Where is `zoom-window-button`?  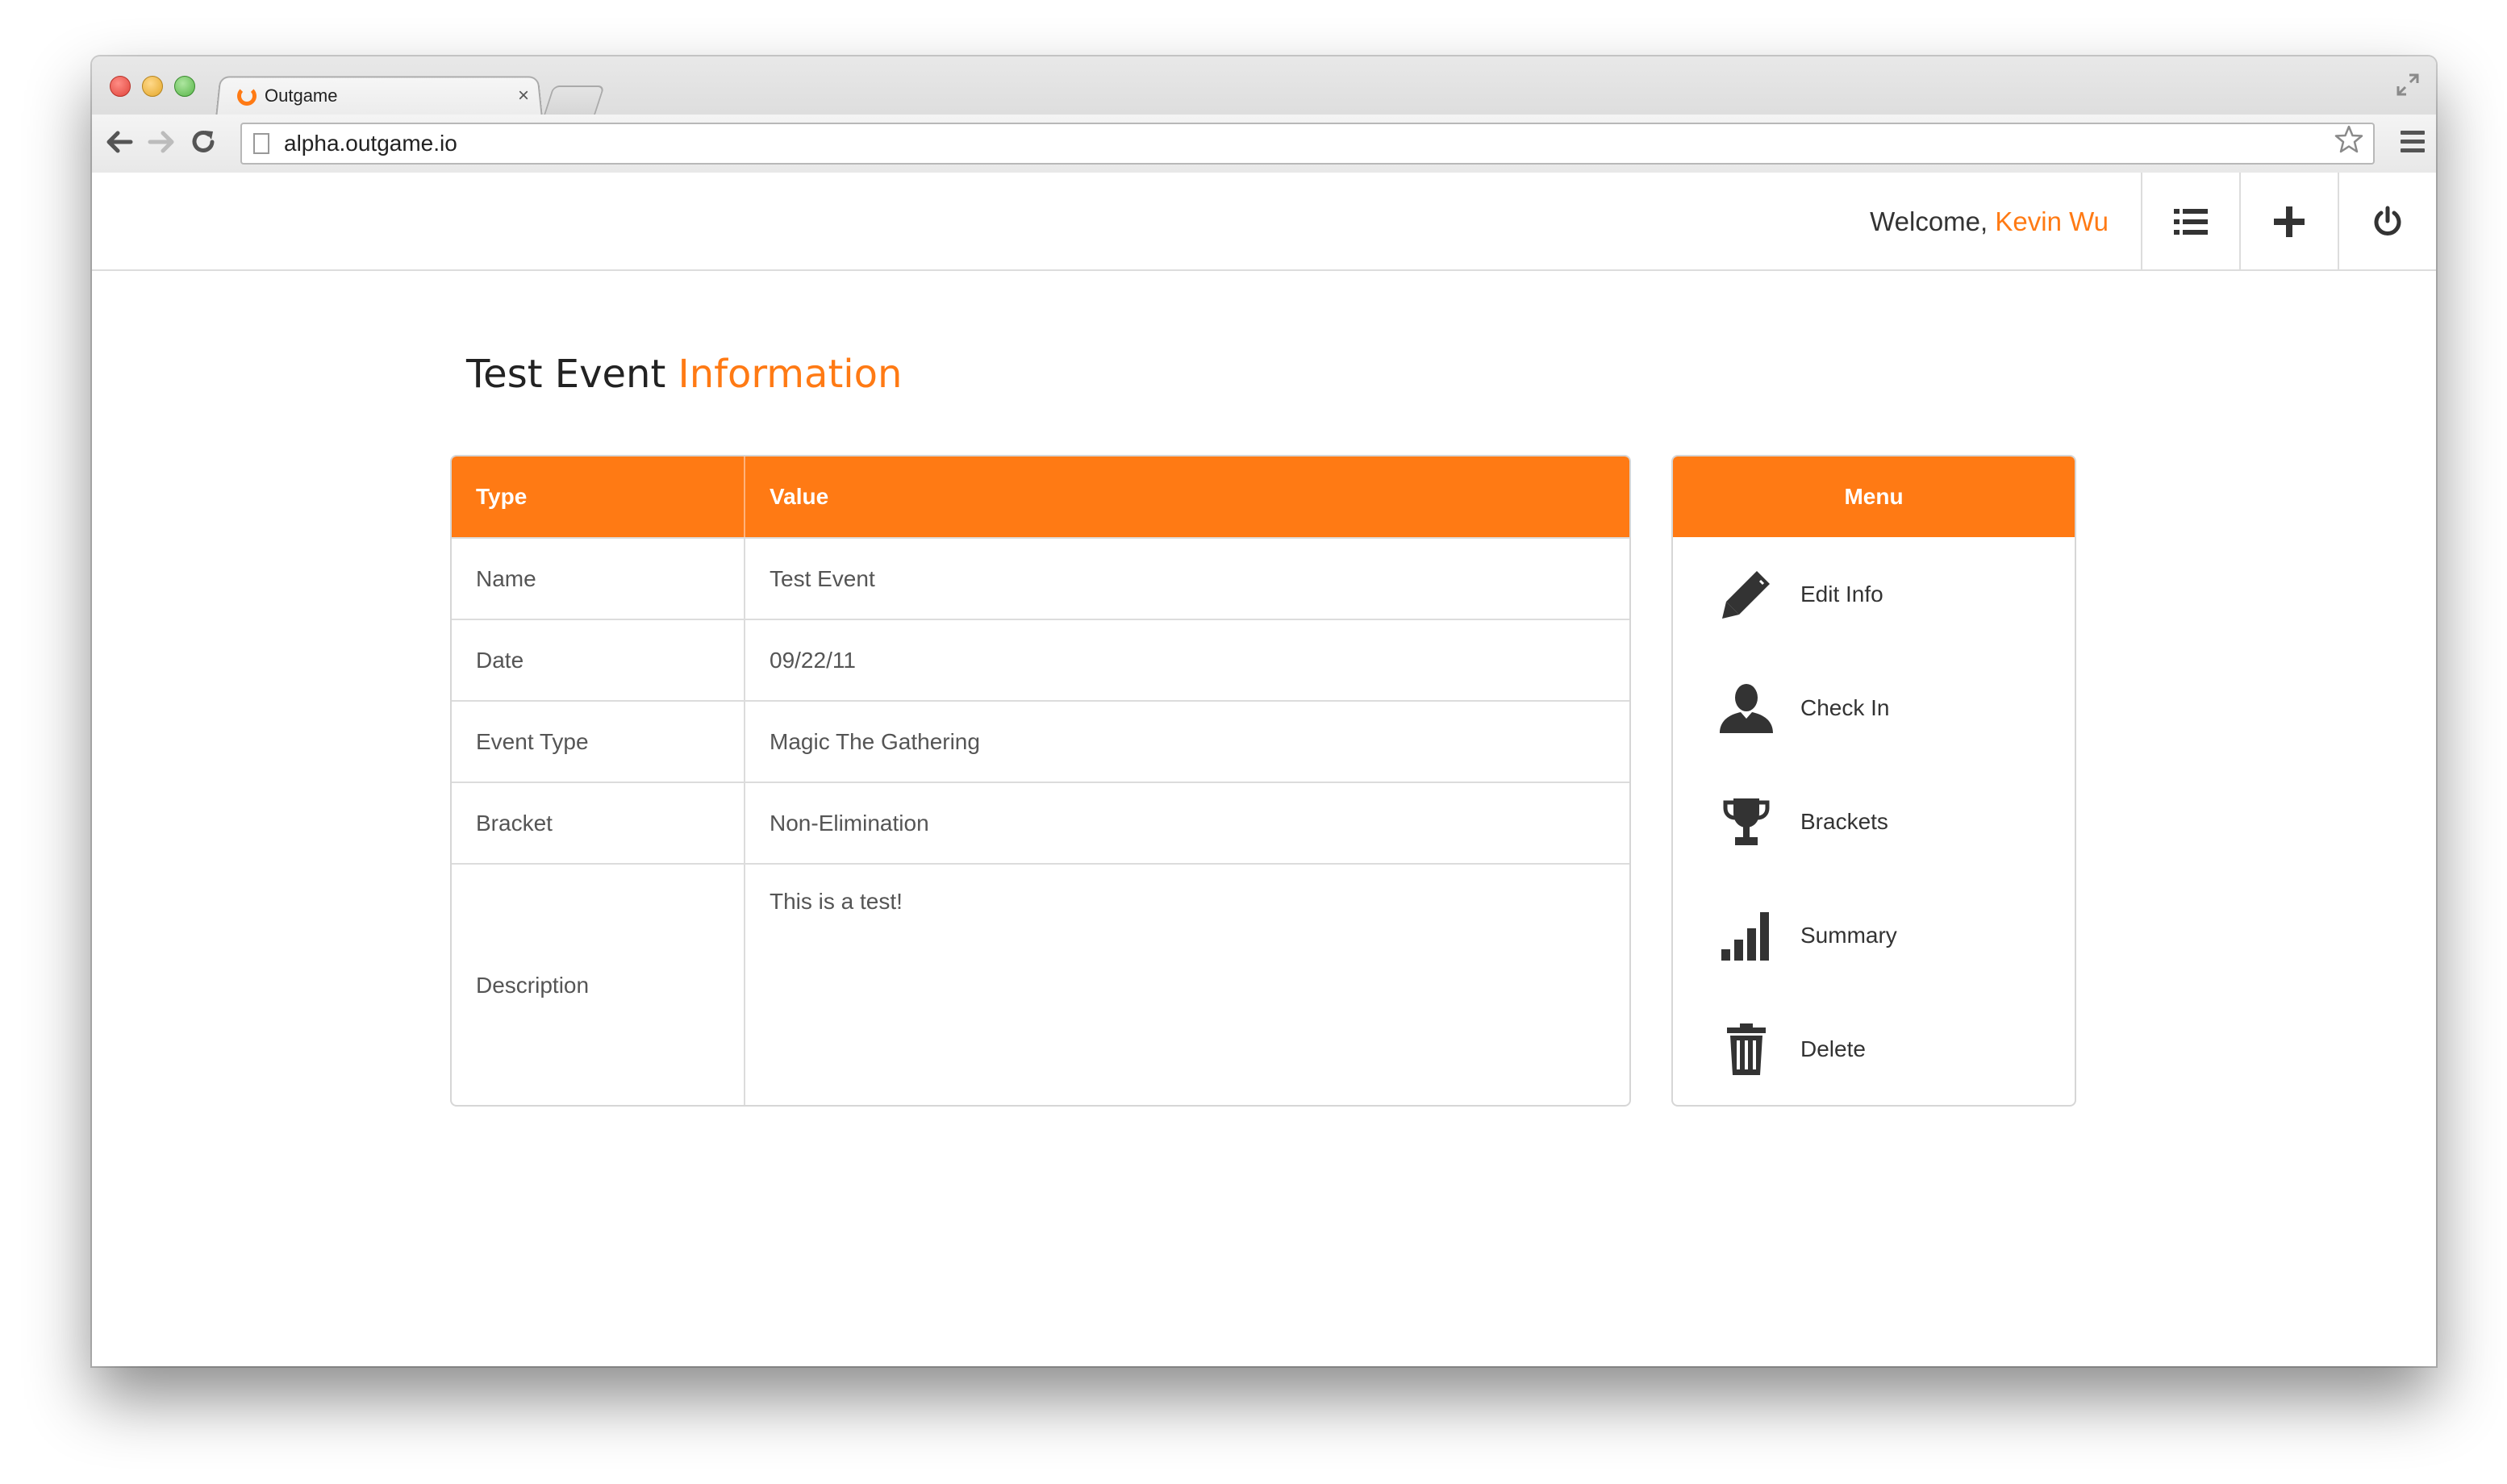 zoom-window-button is located at coordinates (184, 86).